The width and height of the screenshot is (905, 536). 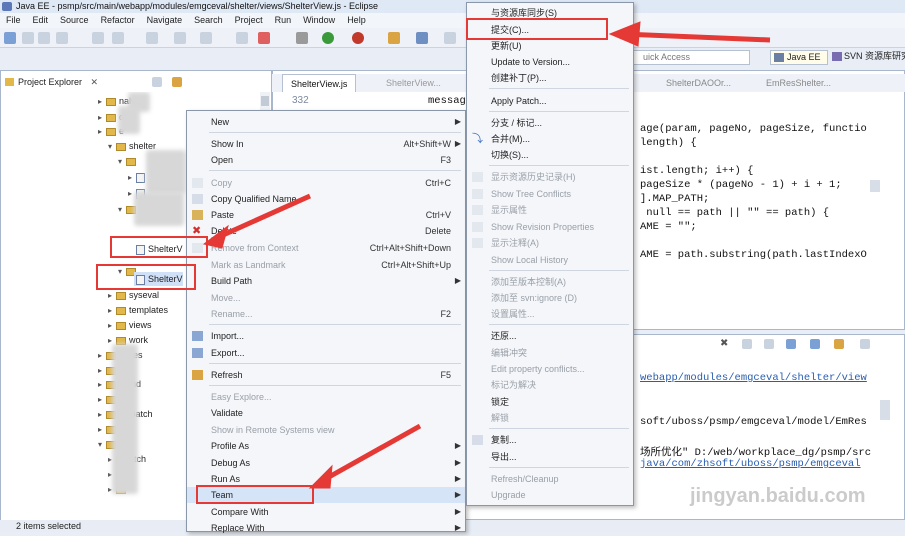 What do you see at coordinates (697, 37) in the screenshot?
I see `arrow-to-commit` at bounding box center [697, 37].